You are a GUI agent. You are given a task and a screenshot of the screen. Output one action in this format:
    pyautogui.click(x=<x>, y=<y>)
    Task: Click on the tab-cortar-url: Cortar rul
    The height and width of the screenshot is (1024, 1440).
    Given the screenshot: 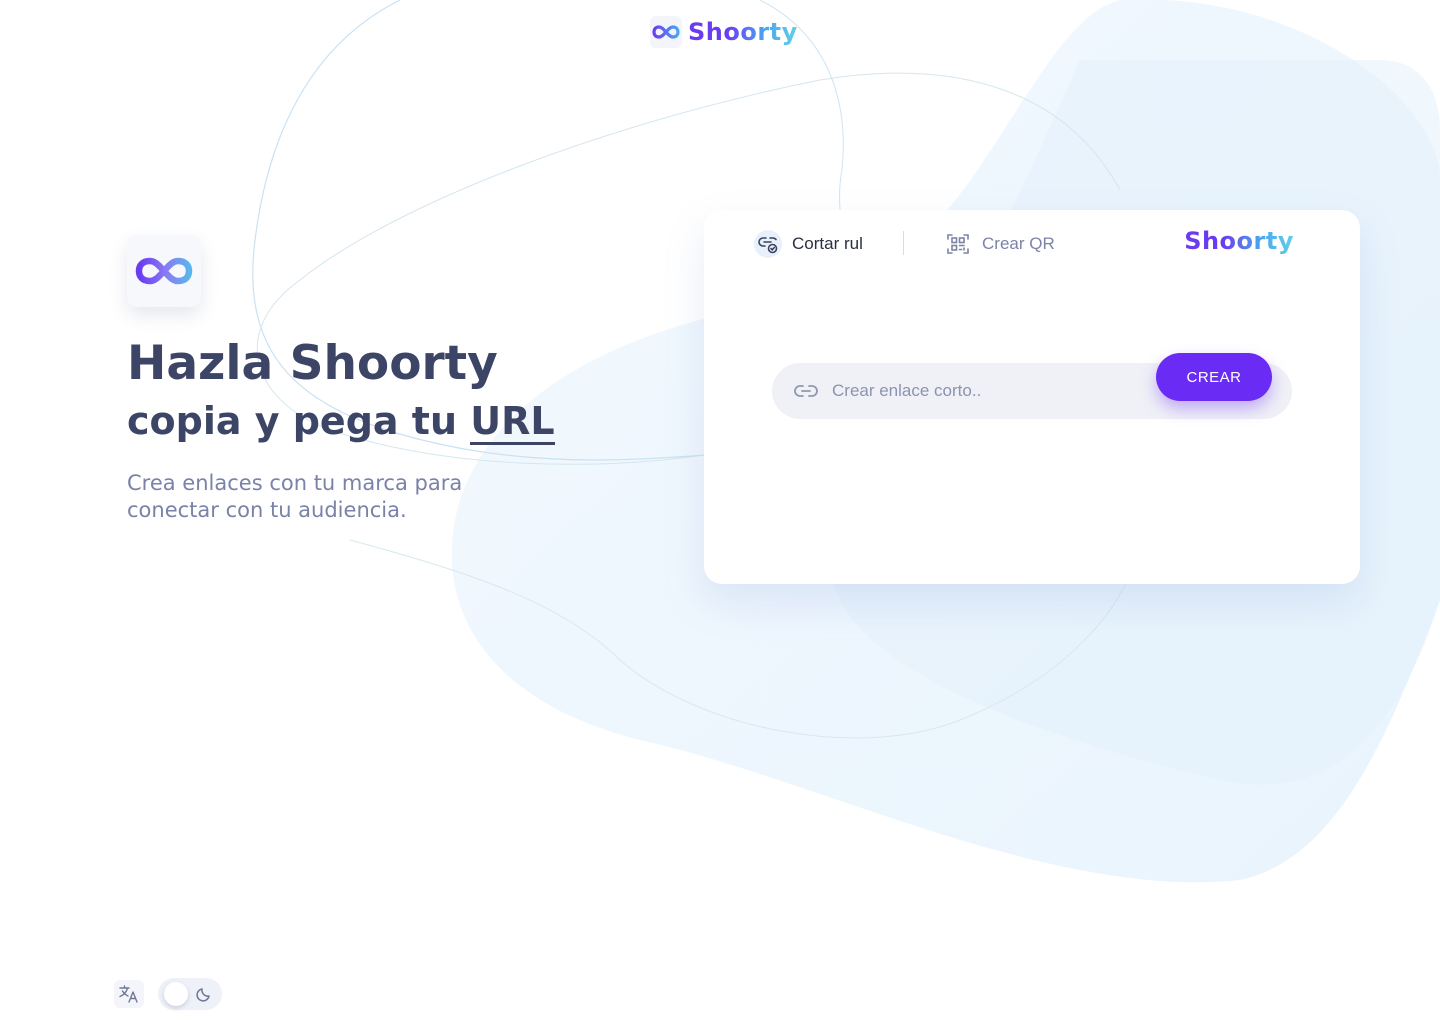 What is the action you would take?
    pyautogui.click(x=808, y=244)
    